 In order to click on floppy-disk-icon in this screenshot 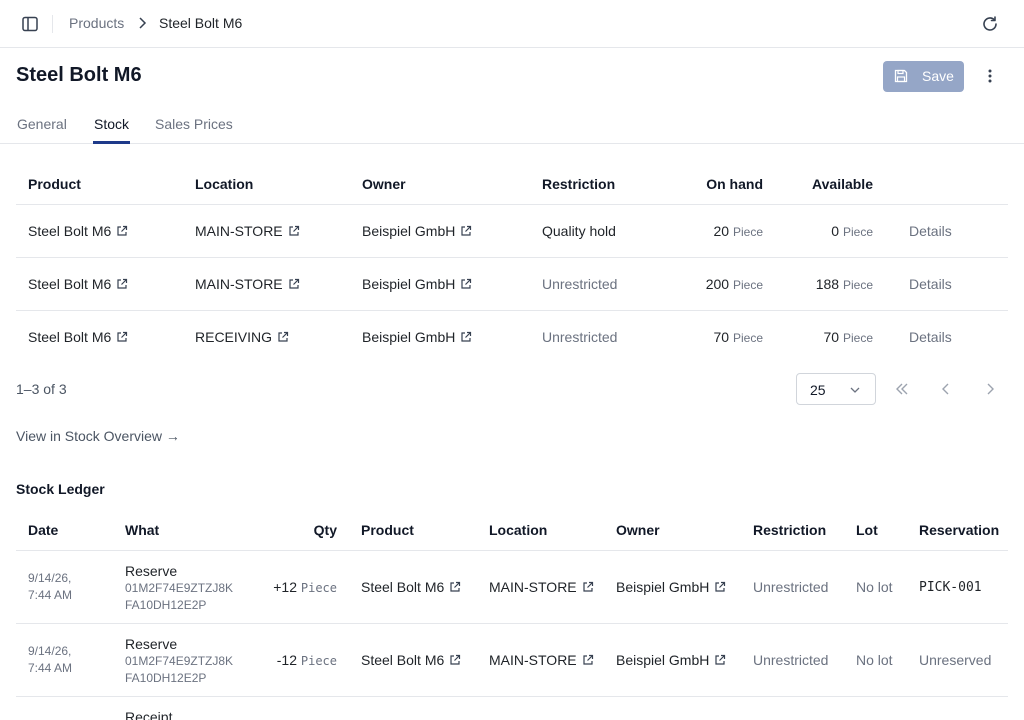, I will do `click(901, 76)`.